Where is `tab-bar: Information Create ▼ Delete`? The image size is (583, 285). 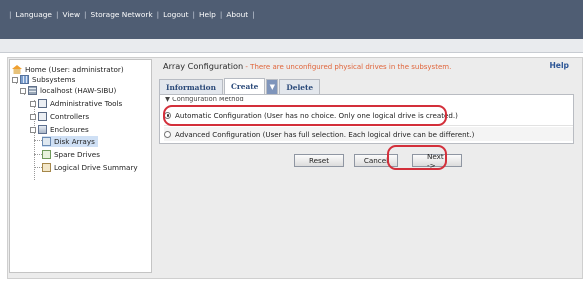
tab-bar: Information Create ▼ Delete is located at coordinates (240, 86).